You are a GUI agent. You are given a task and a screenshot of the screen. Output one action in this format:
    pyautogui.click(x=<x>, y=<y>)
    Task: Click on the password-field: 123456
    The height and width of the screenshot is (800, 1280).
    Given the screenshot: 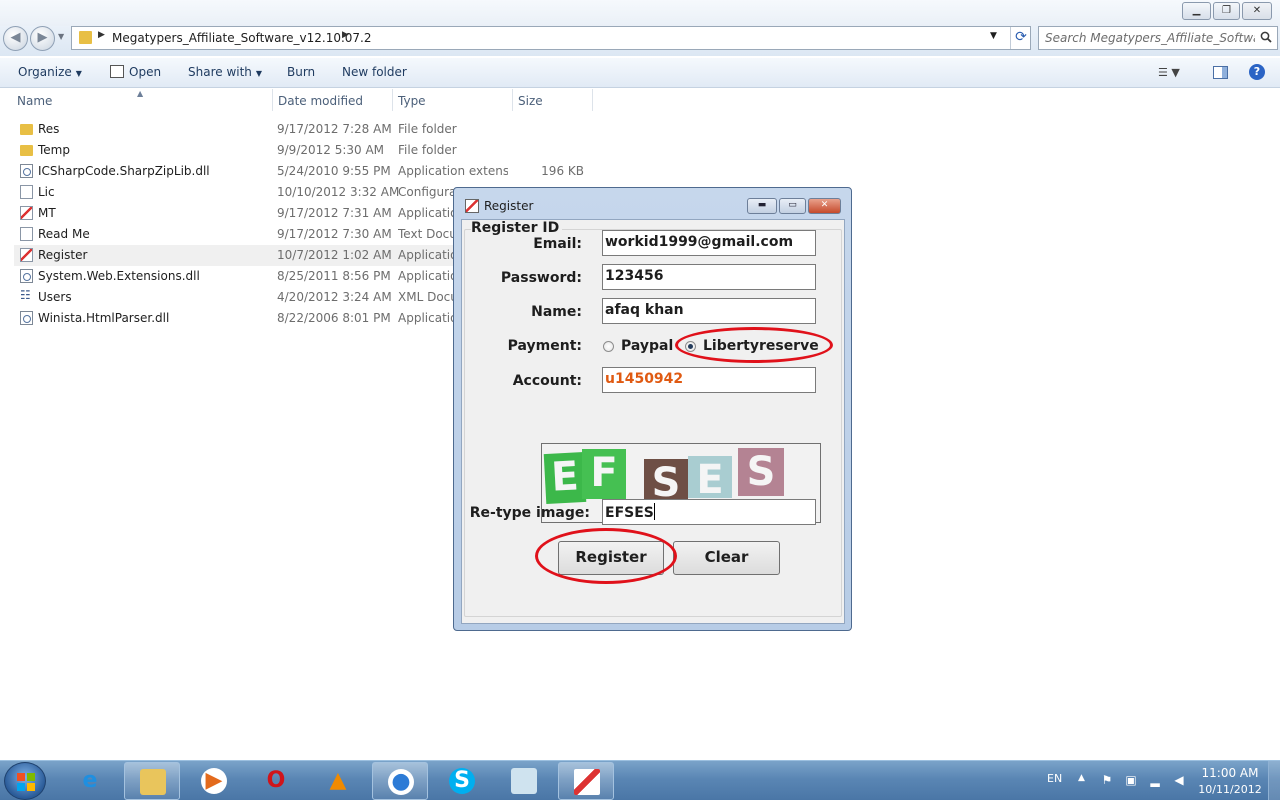 What is the action you would take?
    pyautogui.click(x=709, y=277)
    